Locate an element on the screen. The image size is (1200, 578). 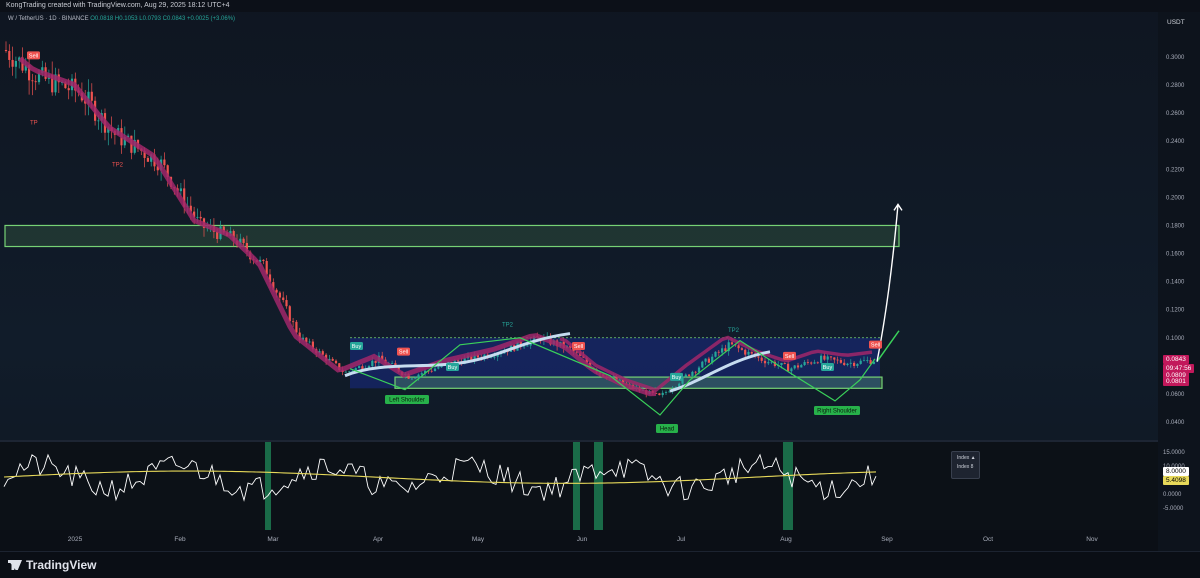
price-tick-label: 0.2400 is located at coordinates (1175, 142).